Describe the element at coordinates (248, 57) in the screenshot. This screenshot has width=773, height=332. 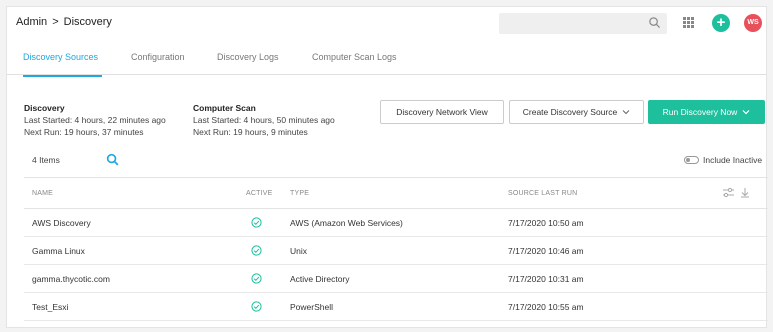
I see `tab-discovery-logs: Discovery Logs` at that location.